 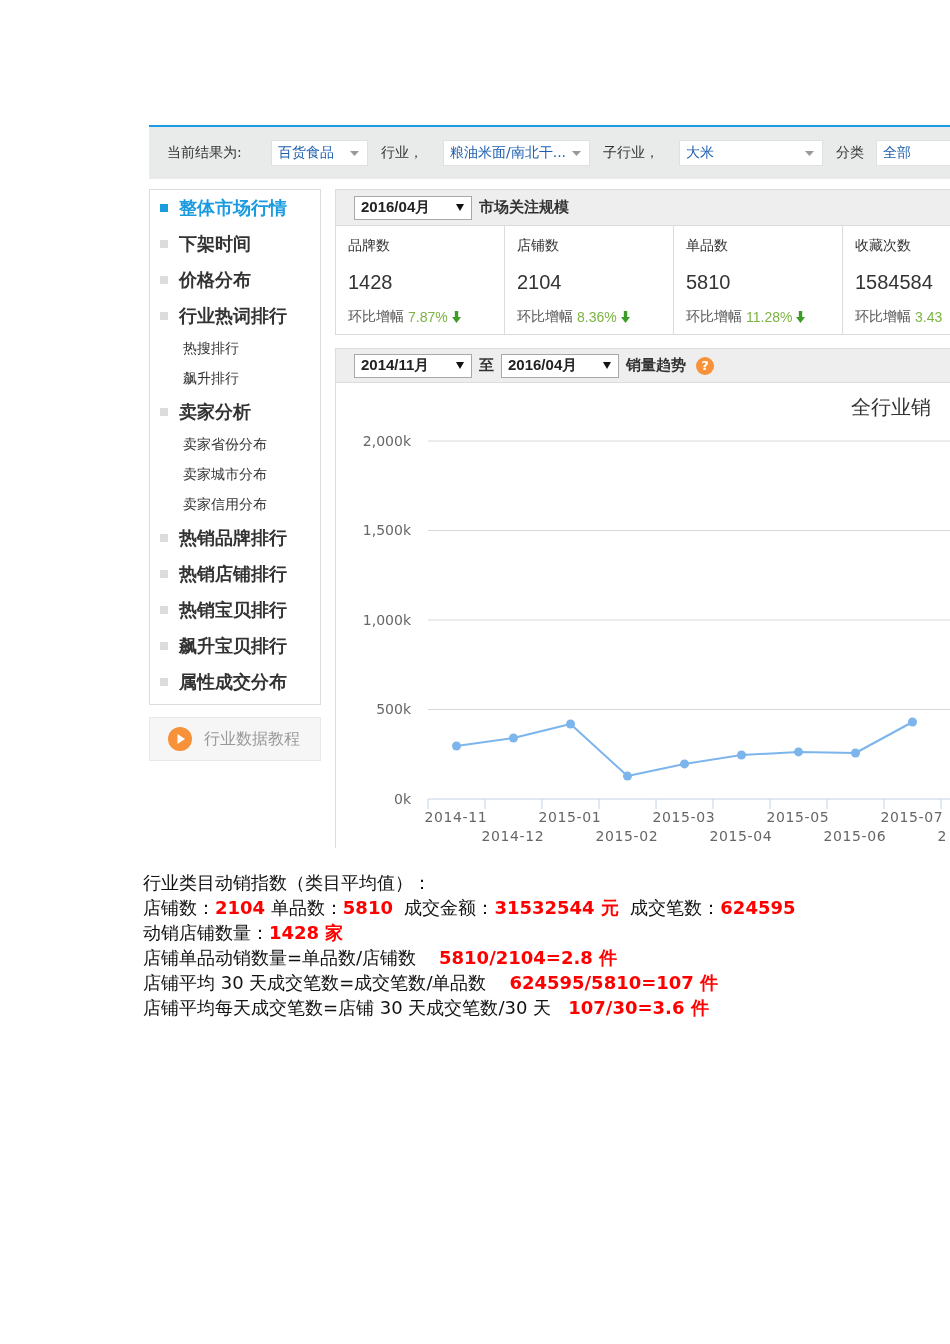 I want to click on sidebar-subitem: 卖家信用分布, so click(x=235, y=505).